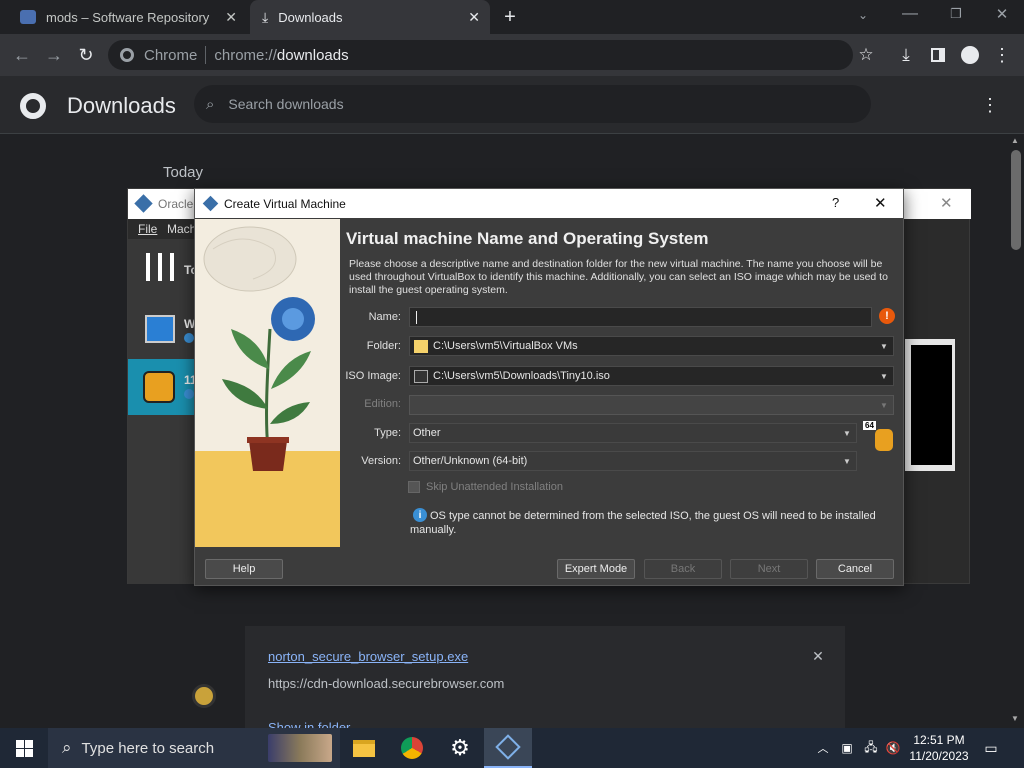  What do you see at coordinates (383, 346) in the screenshot?
I see `folder-label: Folder:` at bounding box center [383, 346].